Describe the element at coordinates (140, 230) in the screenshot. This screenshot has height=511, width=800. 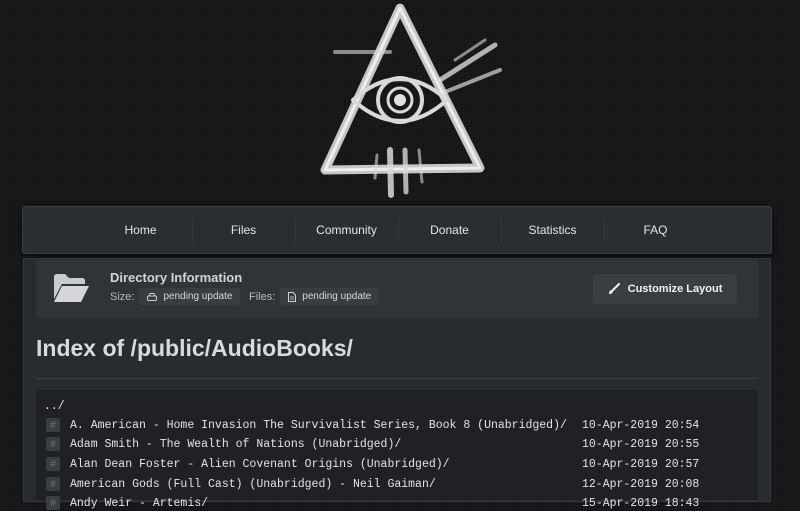
I see `nav-home: Home` at that location.